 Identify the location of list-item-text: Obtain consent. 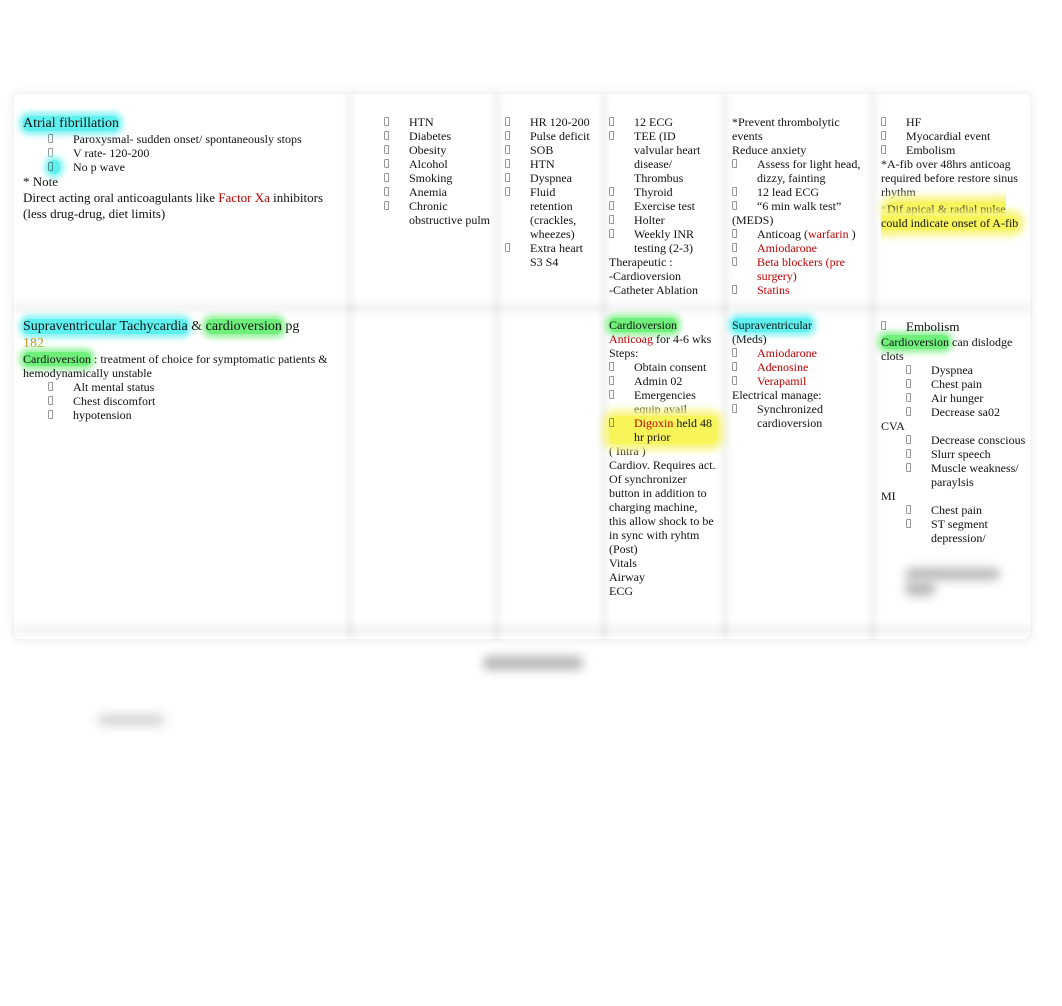
(670, 367).